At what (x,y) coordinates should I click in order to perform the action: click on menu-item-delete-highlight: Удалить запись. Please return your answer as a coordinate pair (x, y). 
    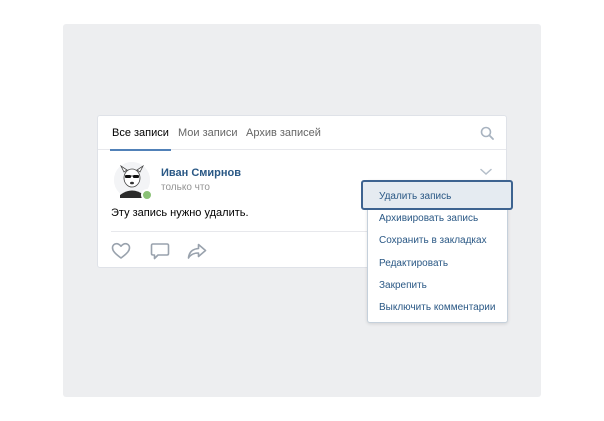
    Looking at the image, I should click on (437, 195).